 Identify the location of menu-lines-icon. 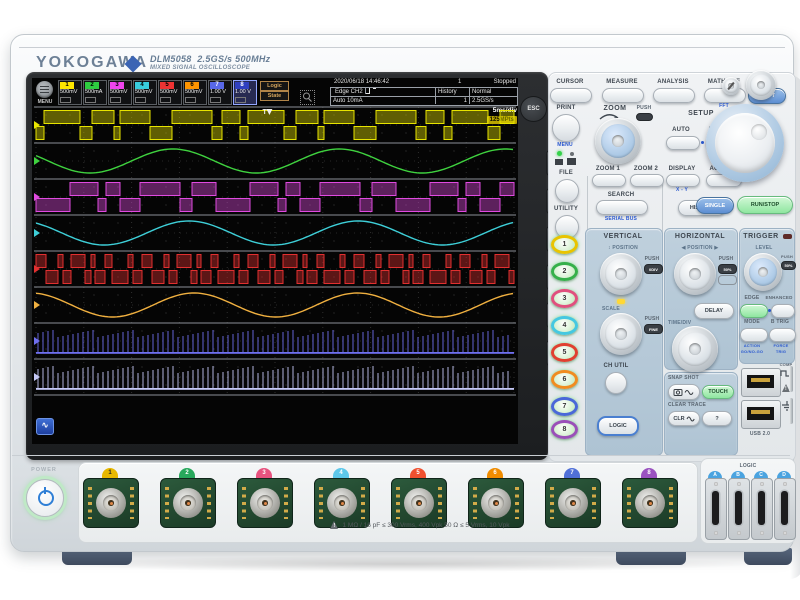
(44, 89).